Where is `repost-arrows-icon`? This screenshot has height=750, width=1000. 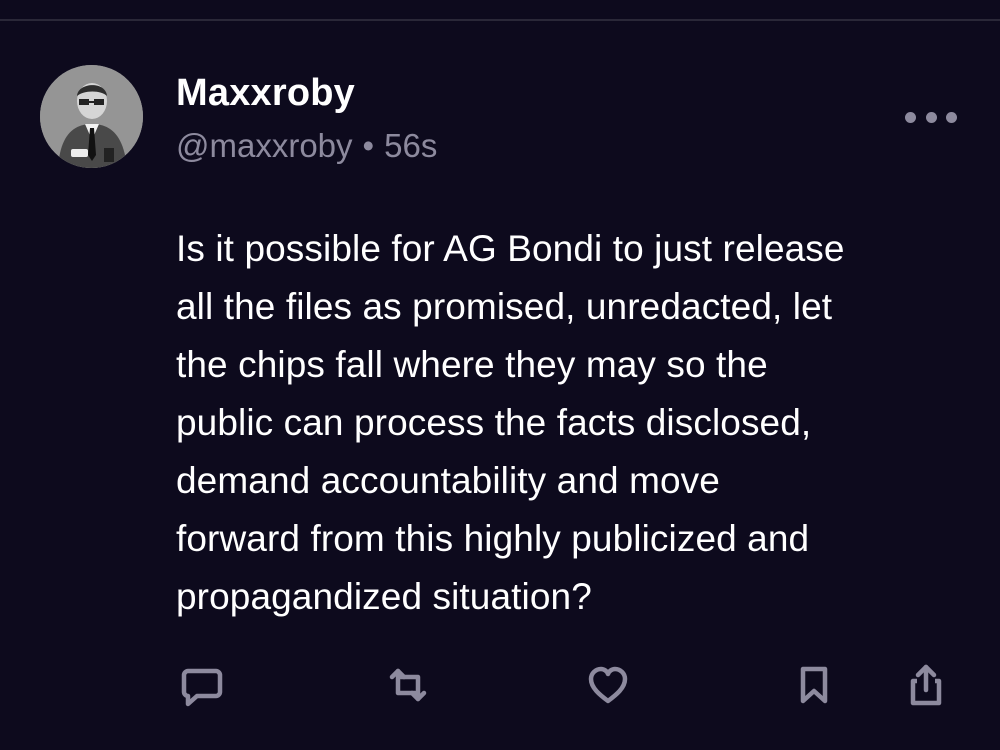
repost-arrows-icon is located at coordinates (408, 685).